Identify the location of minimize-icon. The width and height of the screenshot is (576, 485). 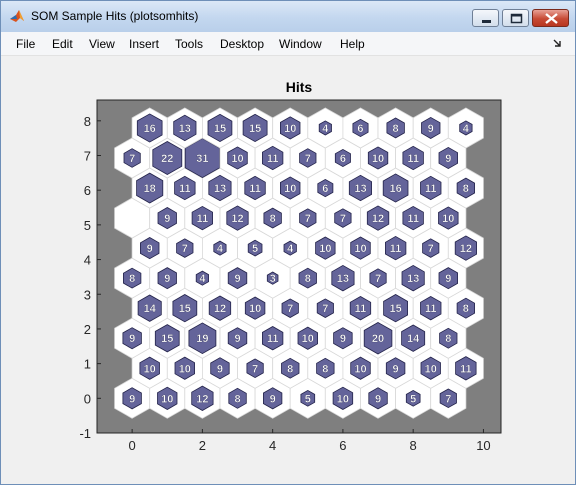
(486, 21).